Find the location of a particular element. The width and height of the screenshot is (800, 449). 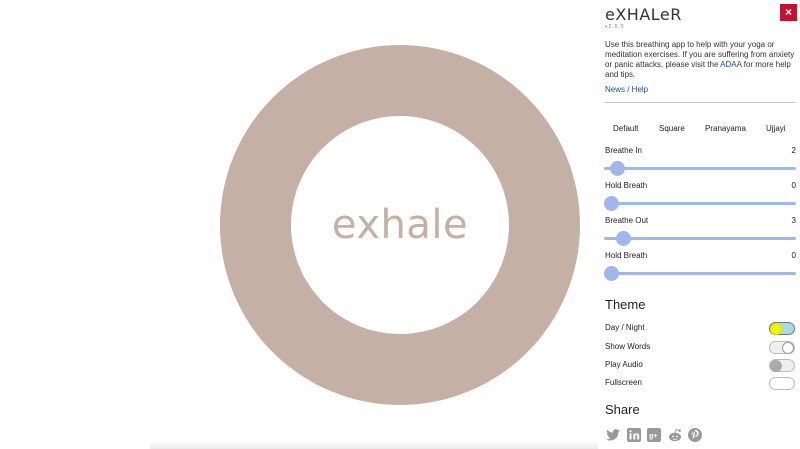

breathe-out-track is located at coordinates (700, 238).